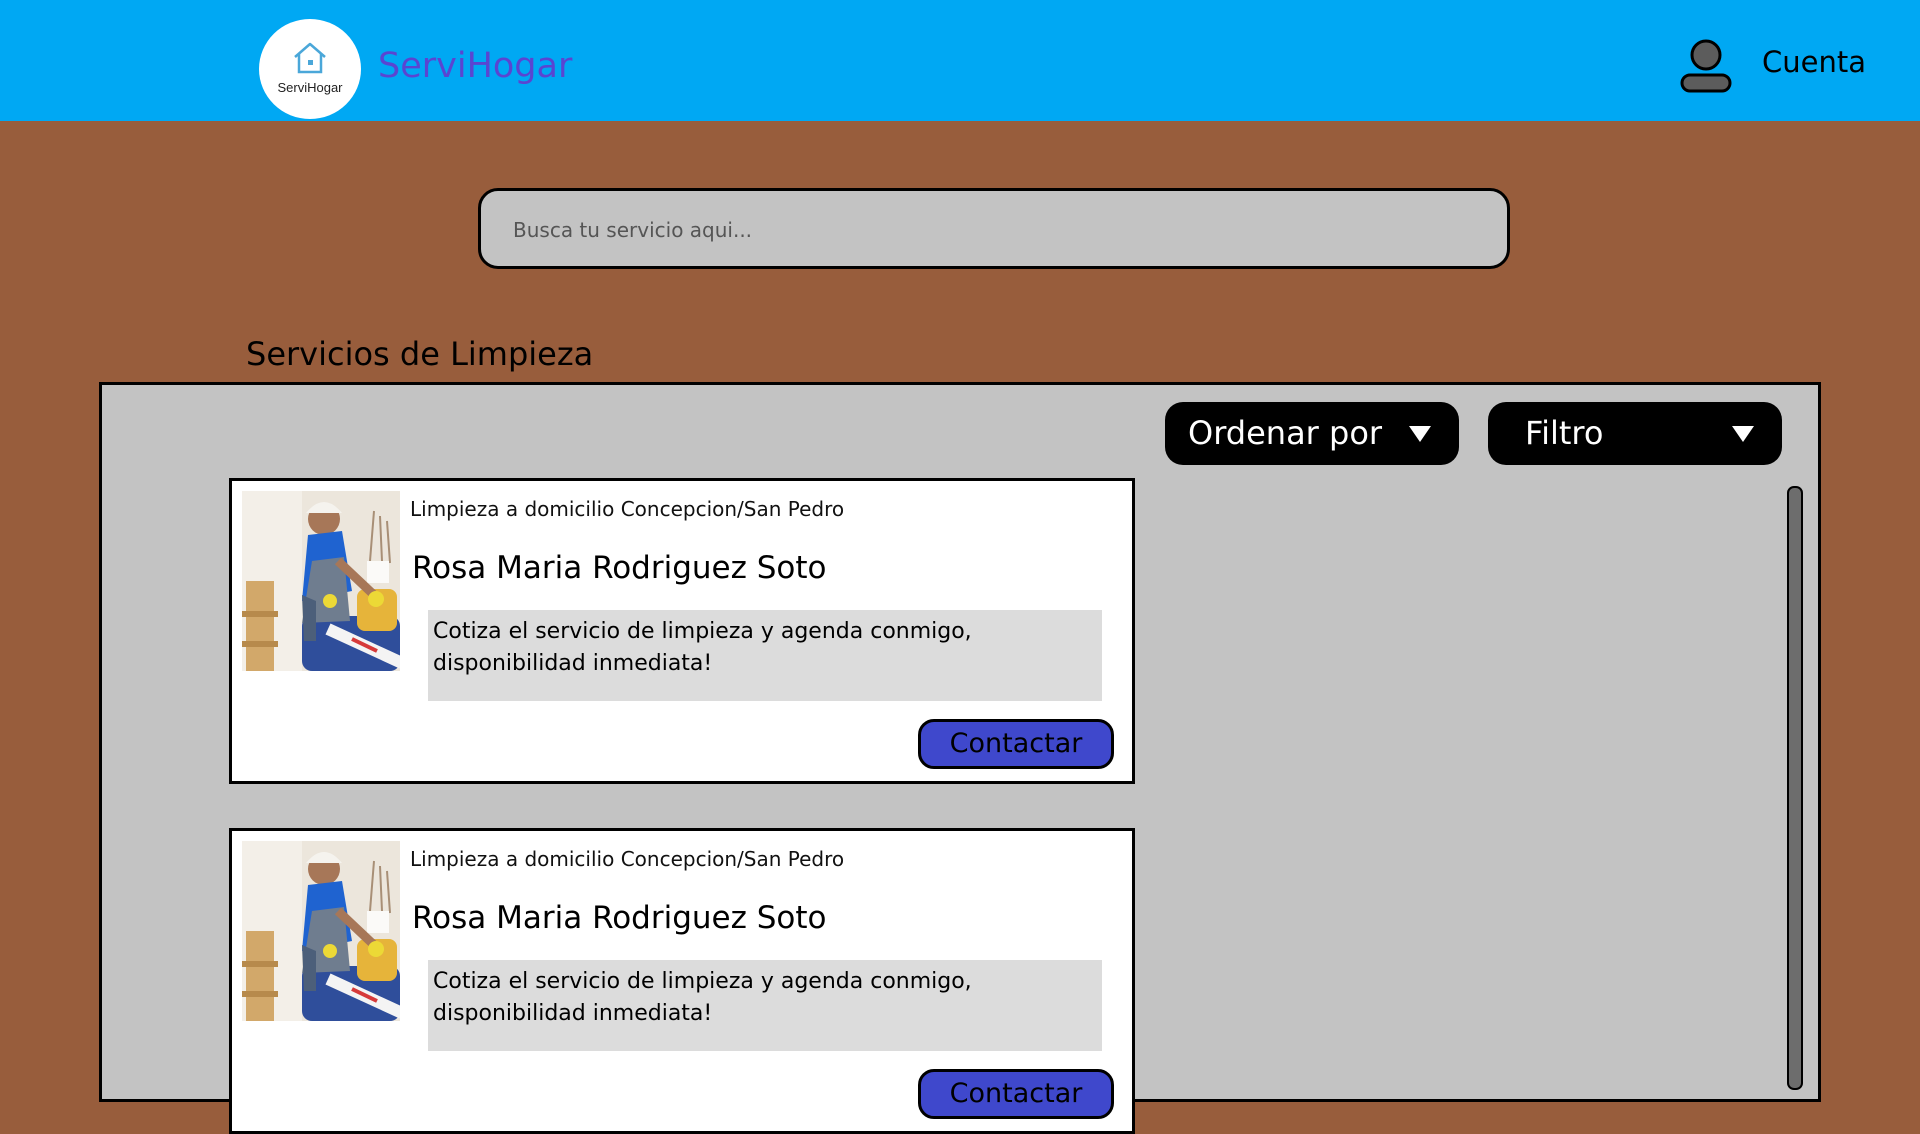  I want to click on logo-text: ServiHogar, so click(310, 87).